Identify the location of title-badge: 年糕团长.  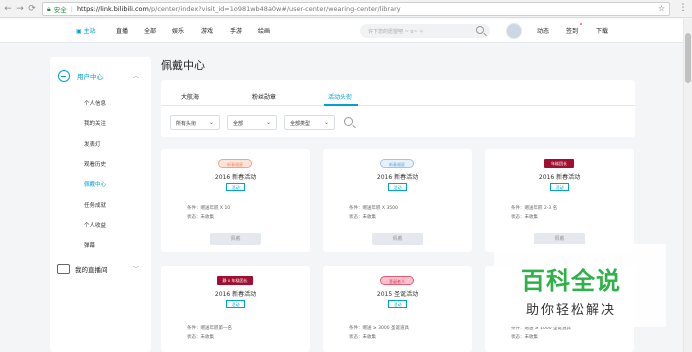
(559, 163).